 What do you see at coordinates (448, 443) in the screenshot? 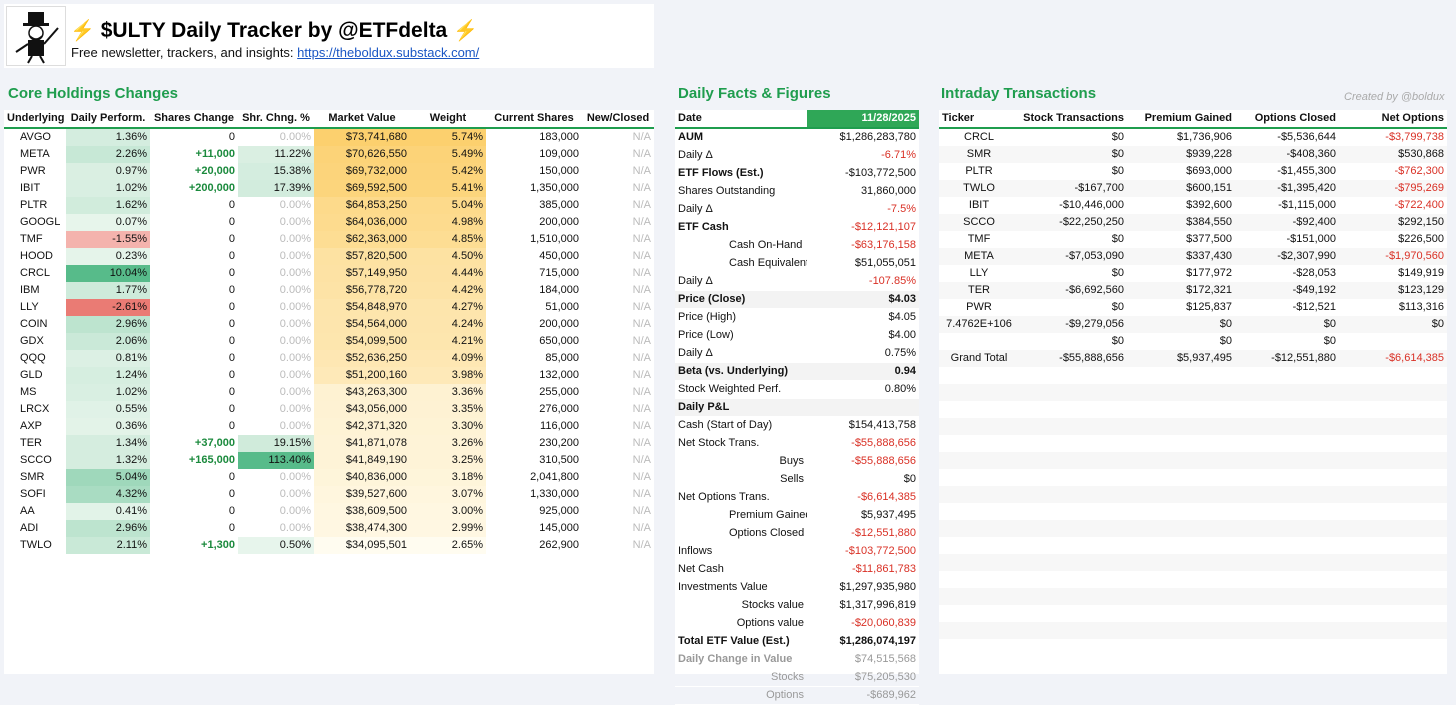
I see `weight-cell: 3.26%` at bounding box center [448, 443].